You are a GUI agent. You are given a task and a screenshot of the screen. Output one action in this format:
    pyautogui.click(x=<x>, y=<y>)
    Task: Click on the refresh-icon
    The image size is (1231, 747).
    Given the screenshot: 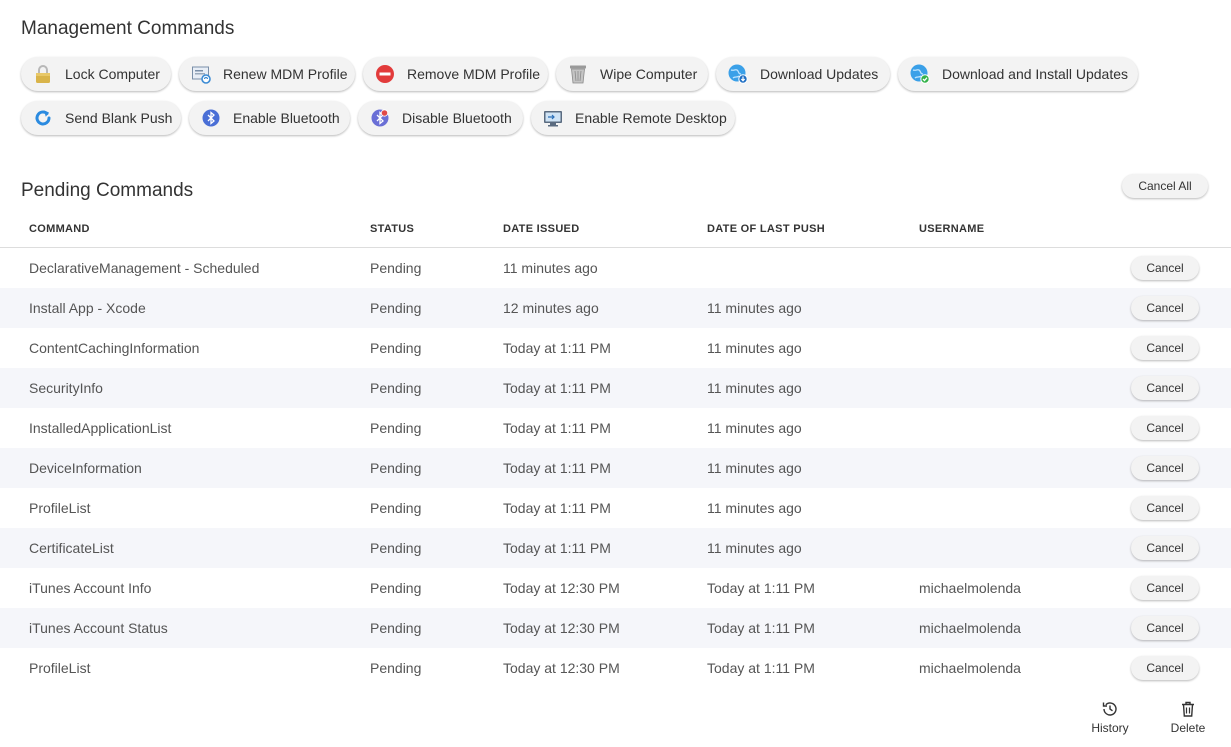 What is the action you would take?
    pyautogui.click(x=43, y=118)
    